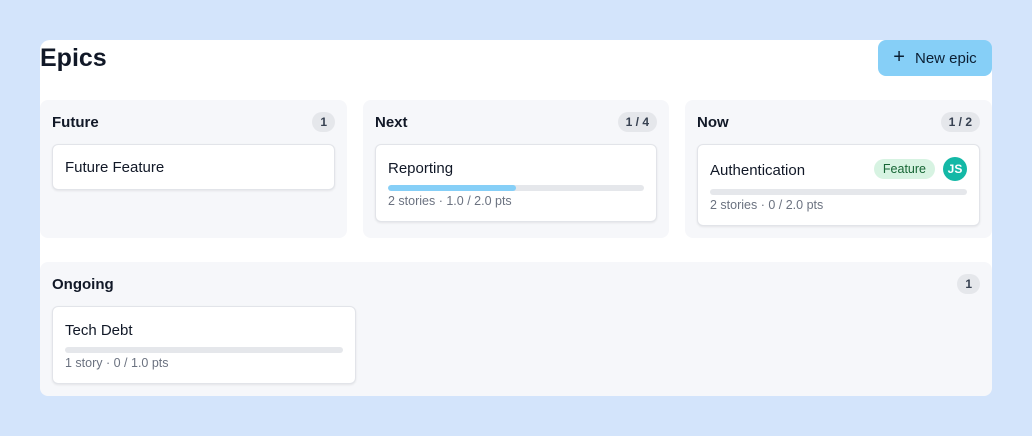 This screenshot has height=436, width=1032. What do you see at coordinates (204, 345) in the screenshot?
I see `epic-card-tech-debt: Tech Debt 1 story · 0 / 1.0 pts` at bounding box center [204, 345].